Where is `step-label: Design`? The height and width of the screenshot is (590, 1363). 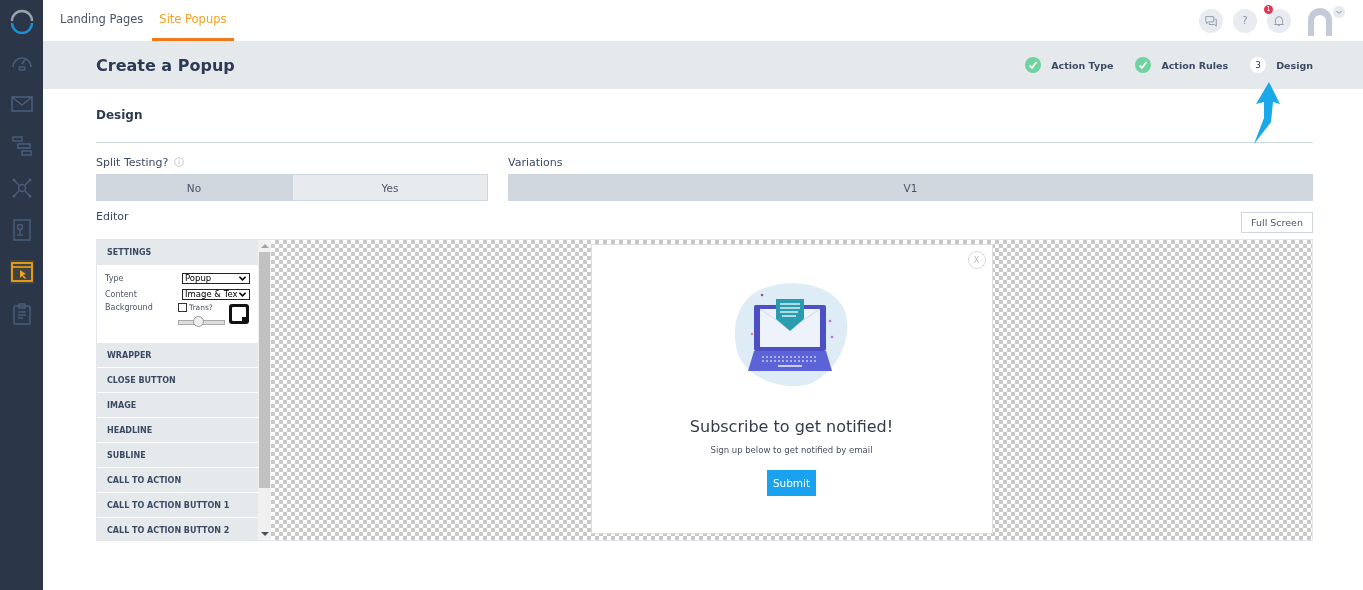
step-label: Design is located at coordinates (1294, 65).